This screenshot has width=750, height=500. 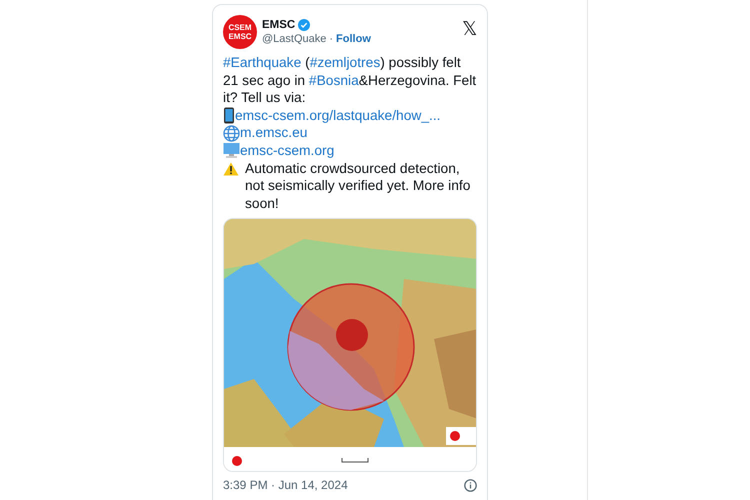 What do you see at coordinates (287, 151) in the screenshot?
I see `link: emsc-csem.org` at bounding box center [287, 151].